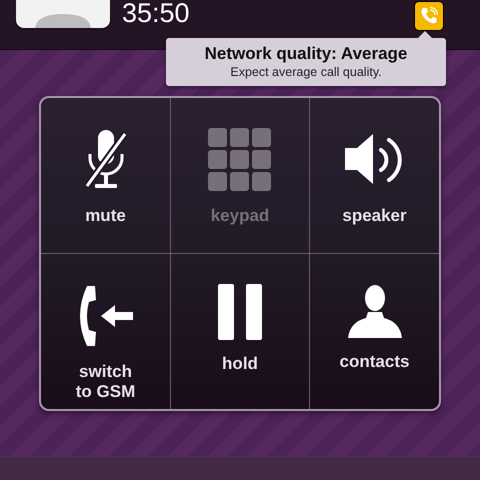  What do you see at coordinates (240, 312) in the screenshot?
I see `pause-icon` at bounding box center [240, 312].